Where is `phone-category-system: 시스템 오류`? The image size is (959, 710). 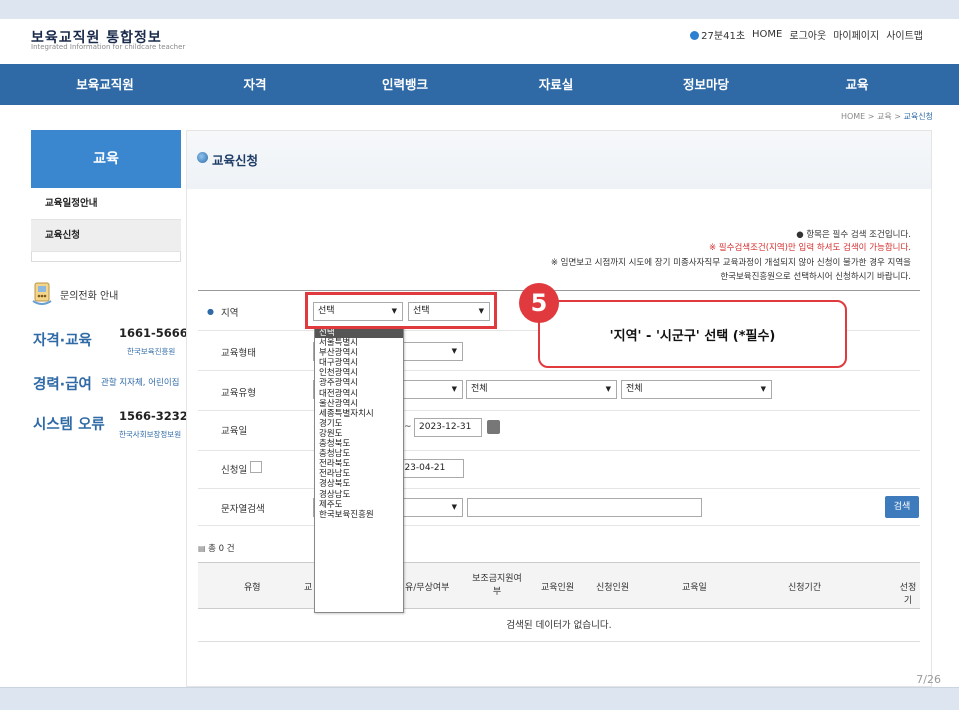
phone-category-system: 시스템 오류 is located at coordinates (69, 425).